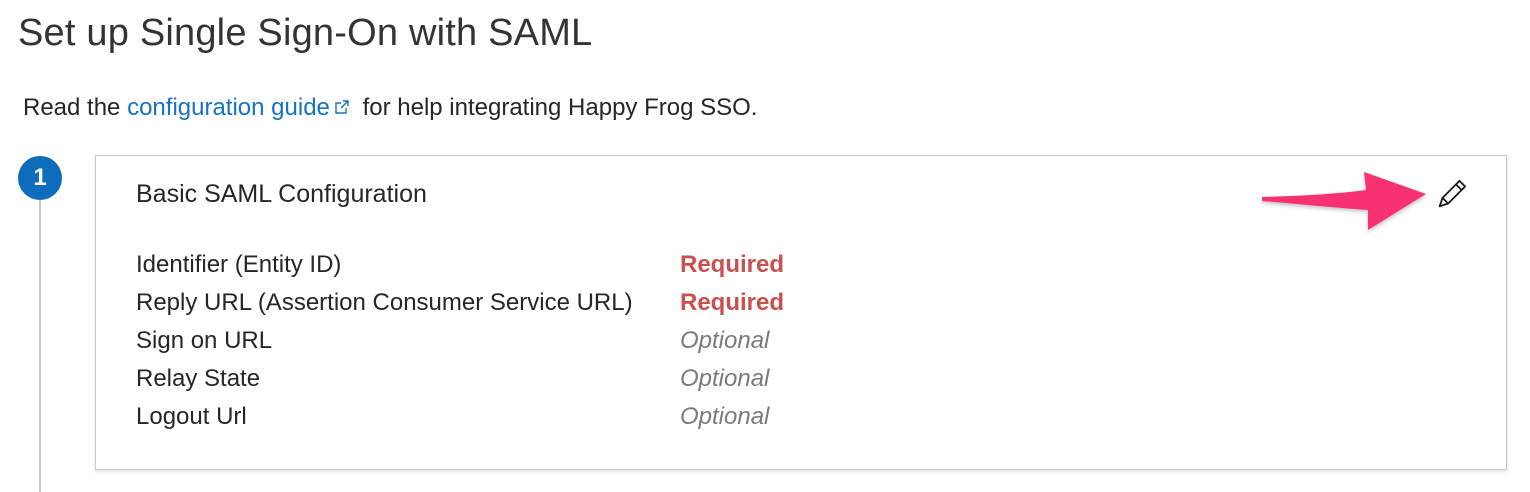 This screenshot has height=492, width=1530. I want to click on edit-button, so click(1451, 195).